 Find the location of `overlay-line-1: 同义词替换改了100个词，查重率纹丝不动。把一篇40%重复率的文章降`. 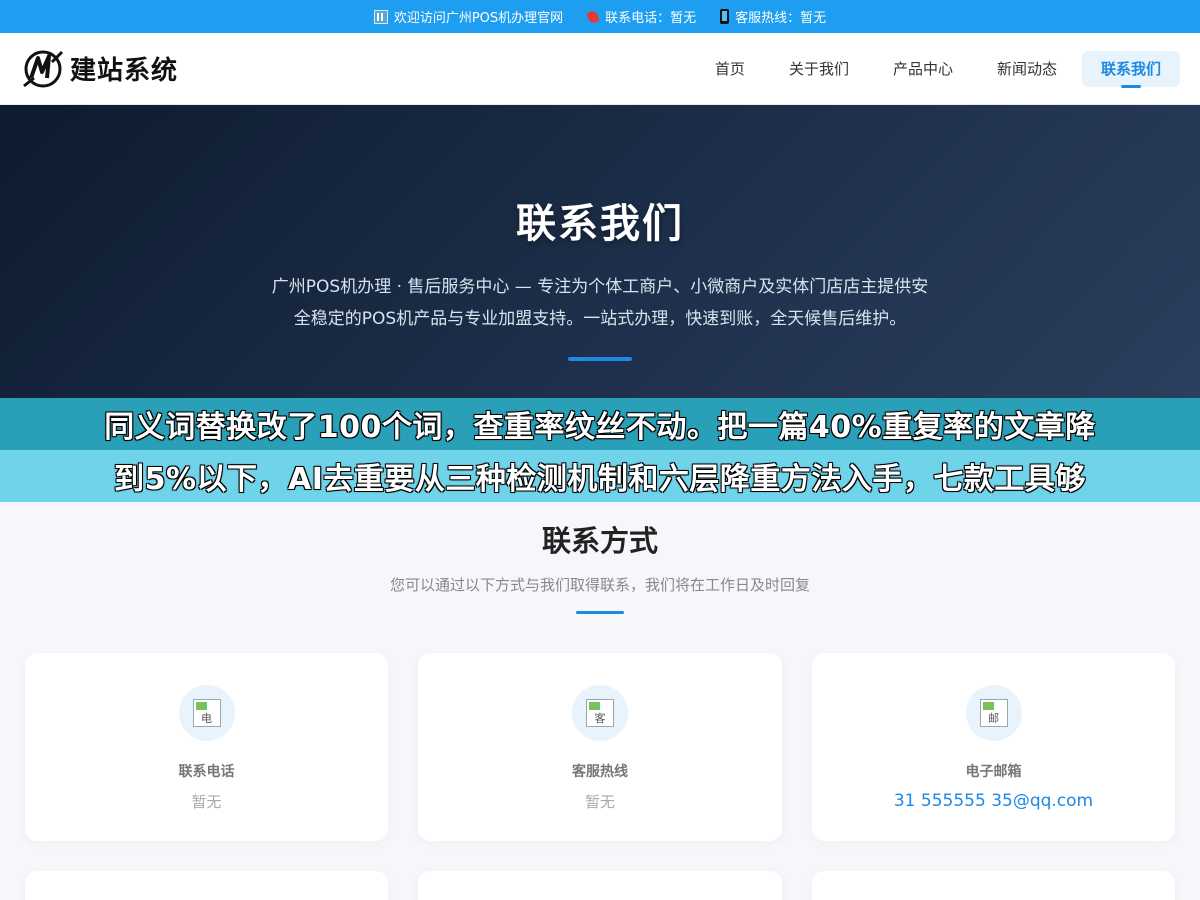

overlay-line-1: 同义词替换改了100个词，查重率纹丝不动。把一篇40%重复率的文章降 is located at coordinates (600, 424).